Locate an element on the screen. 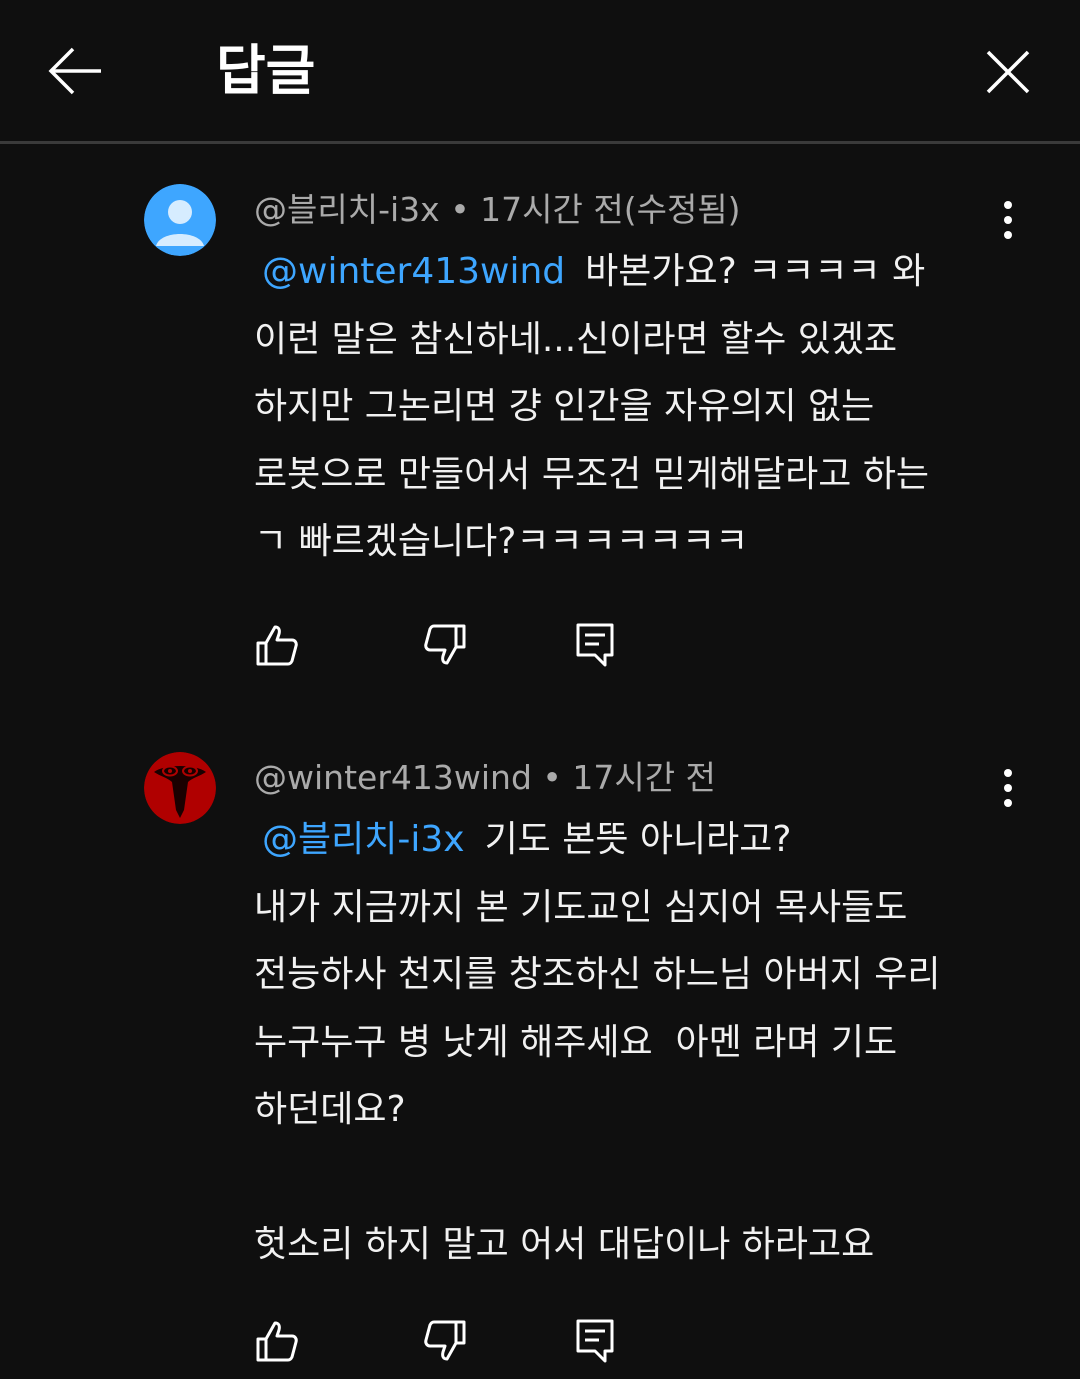  comment-time: 17시간 전(수정됨) is located at coordinates (610, 209).